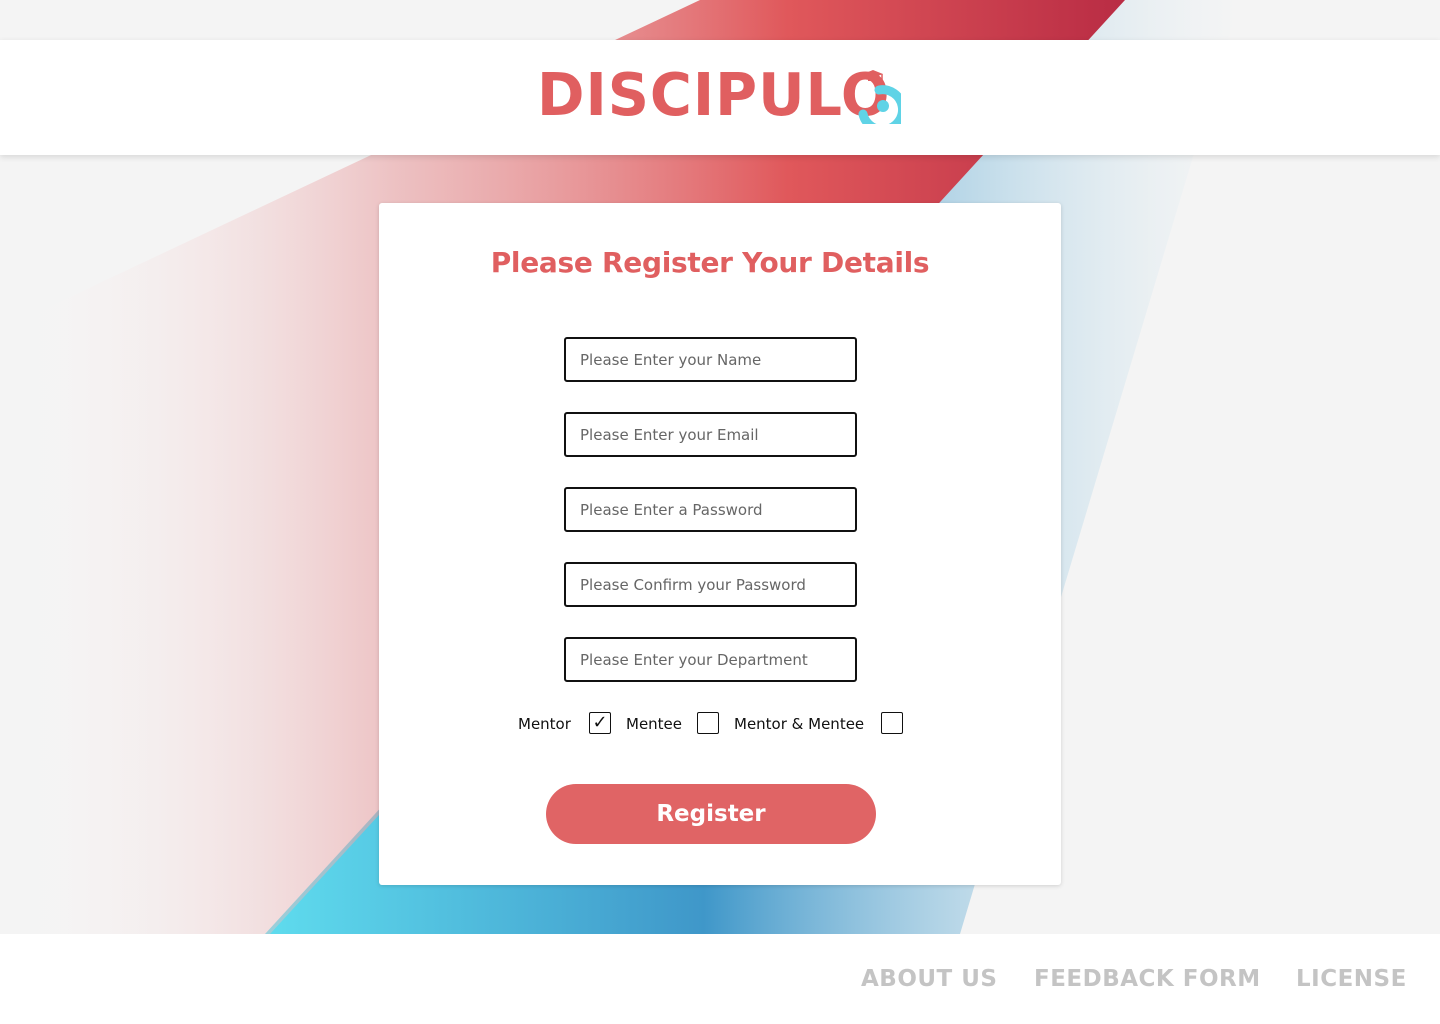 Image resolution: width=1440 pixels, height=1024 pixels. What do you see at coordinates (544, 724) in the screenshot?
I see `role-label-mentor: Mentor` at bounding box center [544, 724].